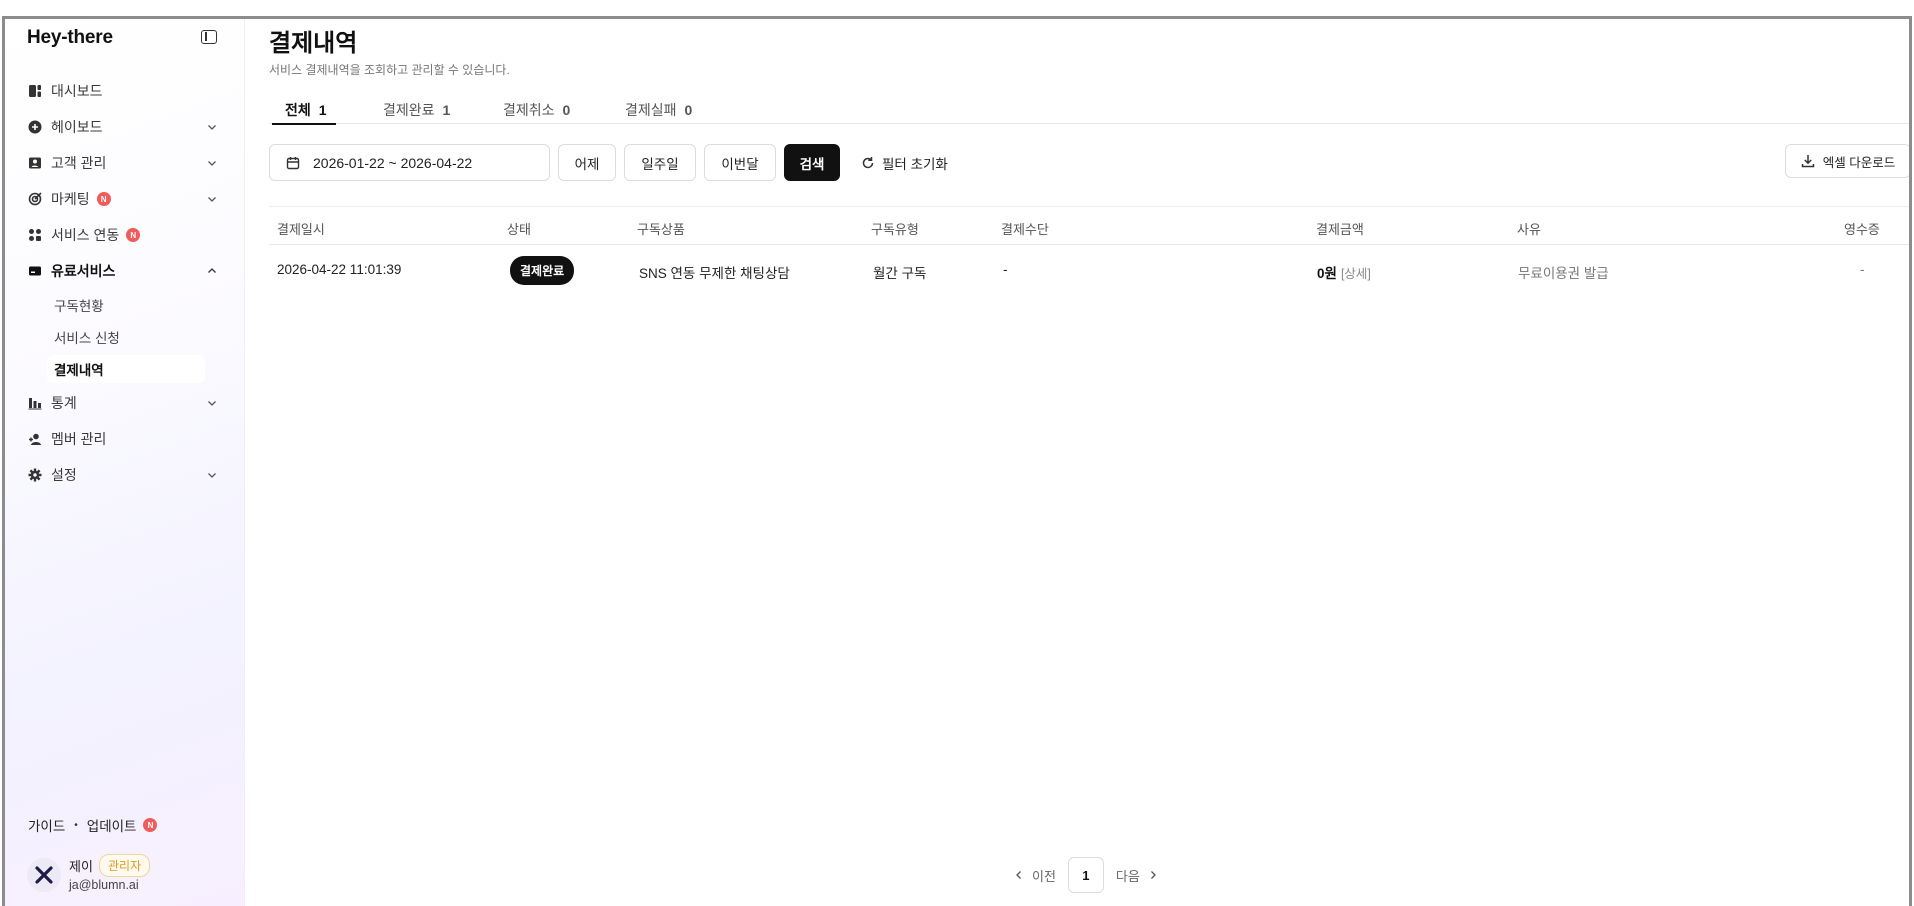 This screenshot has height=906, width=1914. I want to click on subscription-type: 월간 구독, so click(900, 273).